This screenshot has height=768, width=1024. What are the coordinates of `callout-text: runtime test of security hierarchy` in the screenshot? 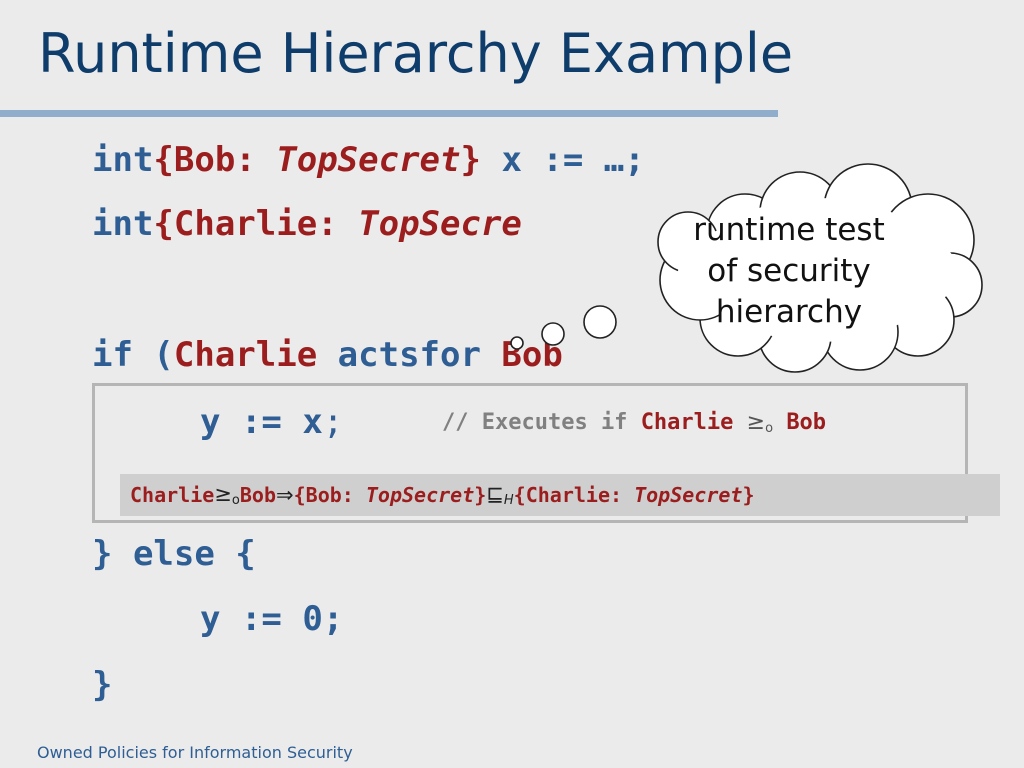 It's located at (789, 271).